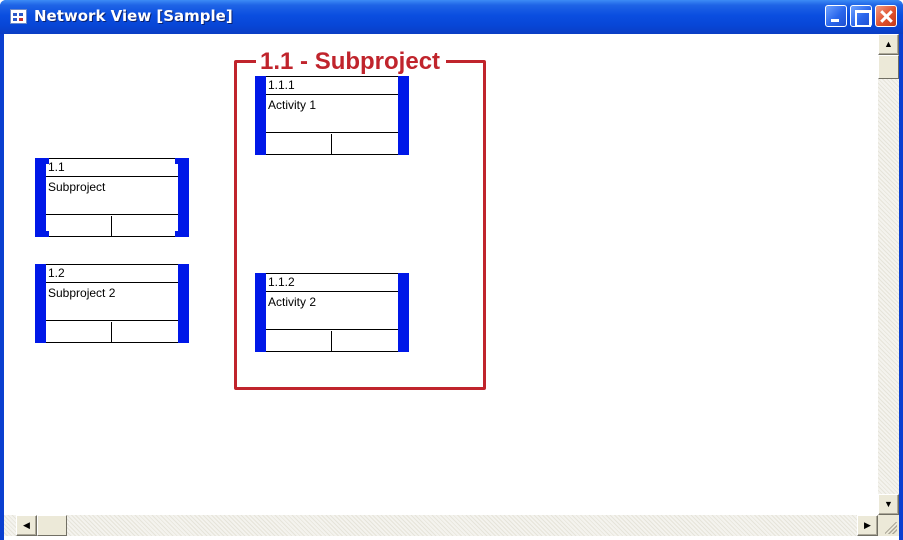 The image size is (903, 540). I want to click on network-view-icon, so click(18, 16).